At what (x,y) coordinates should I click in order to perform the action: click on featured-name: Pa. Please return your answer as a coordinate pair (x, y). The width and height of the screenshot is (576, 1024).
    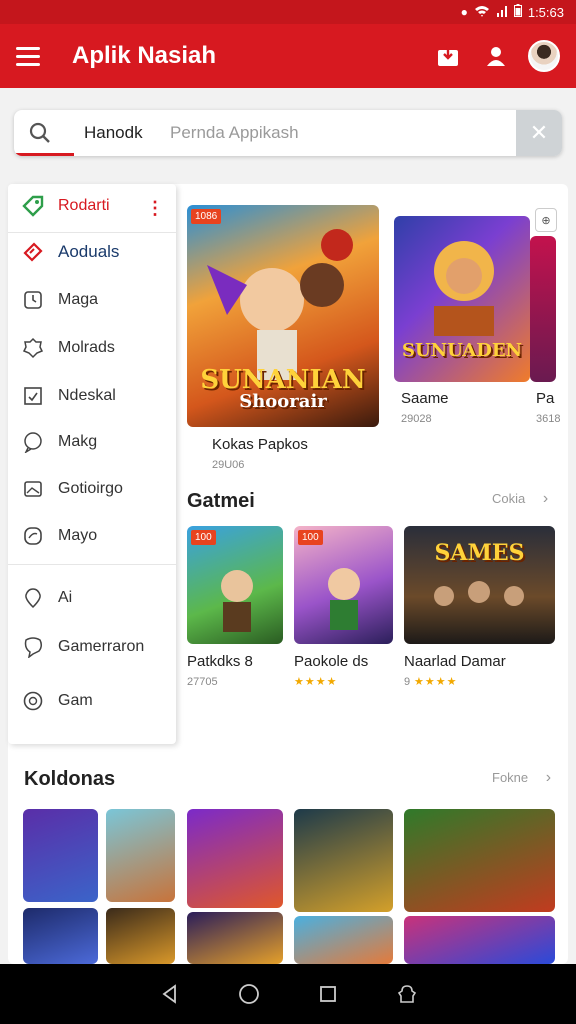
    Looking at the image, I should click on (545, 398).